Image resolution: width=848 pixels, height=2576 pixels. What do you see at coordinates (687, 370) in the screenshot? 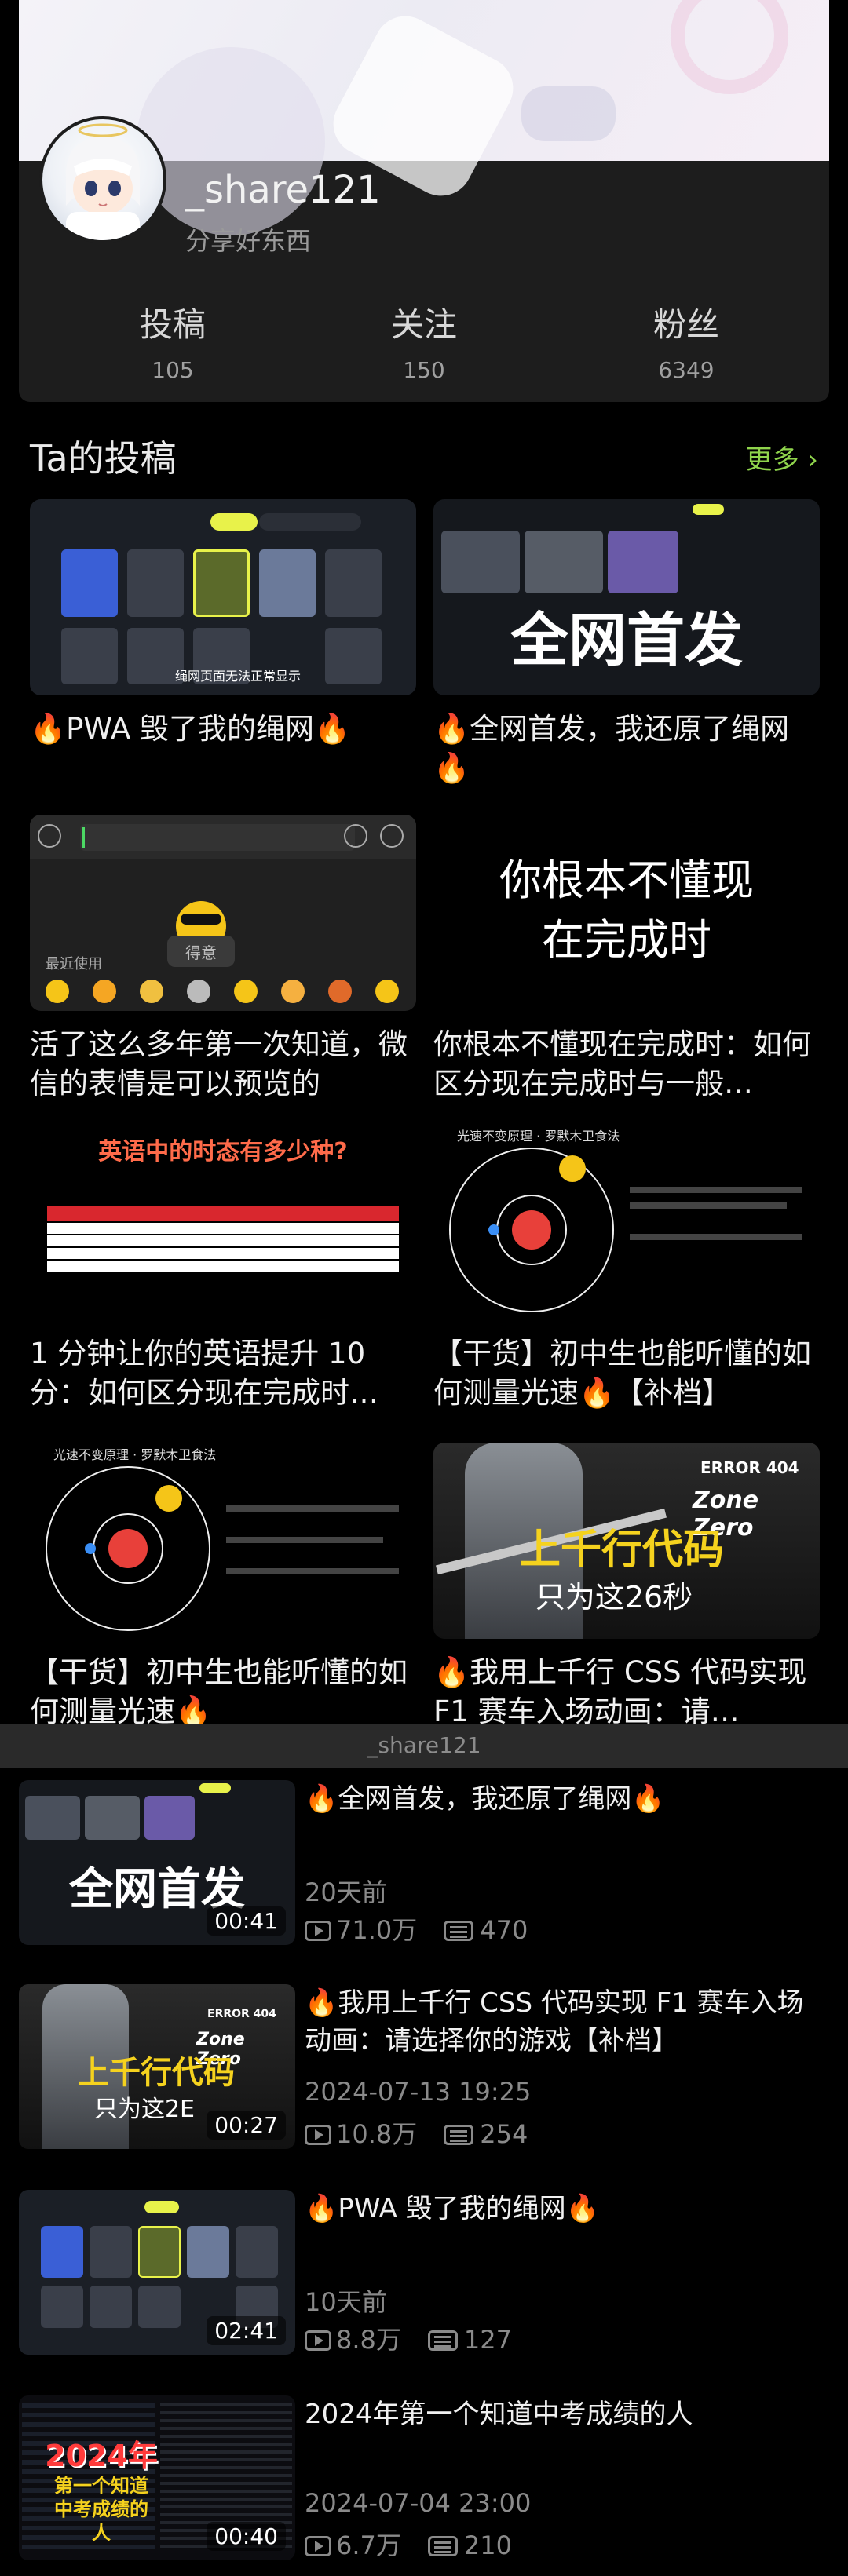
I see `stat-value: 6349` at bounding box center [687, 370].